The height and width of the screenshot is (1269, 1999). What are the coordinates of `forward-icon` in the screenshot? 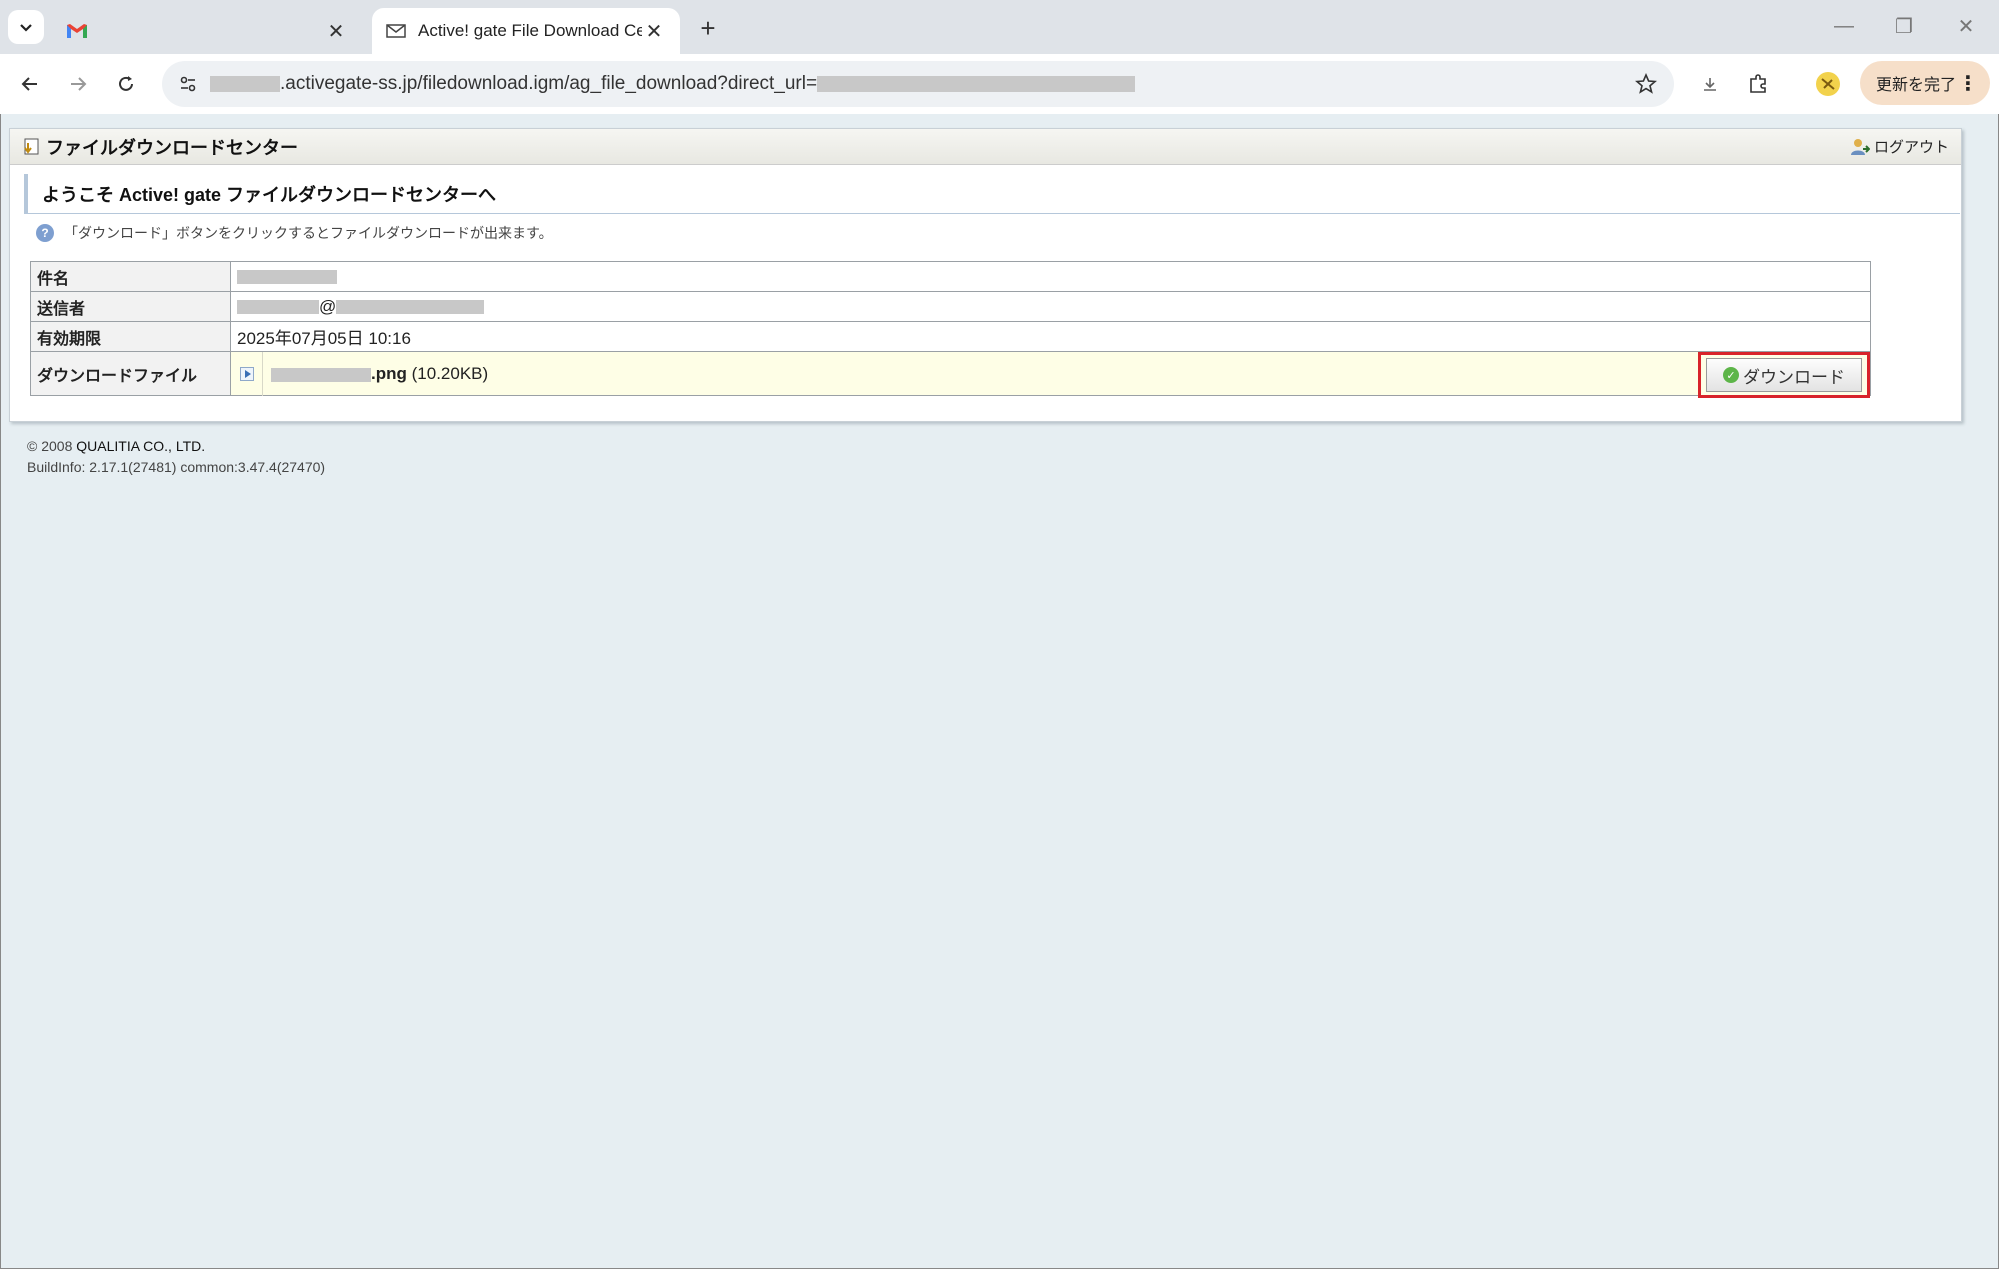 It's located at (78, 84).